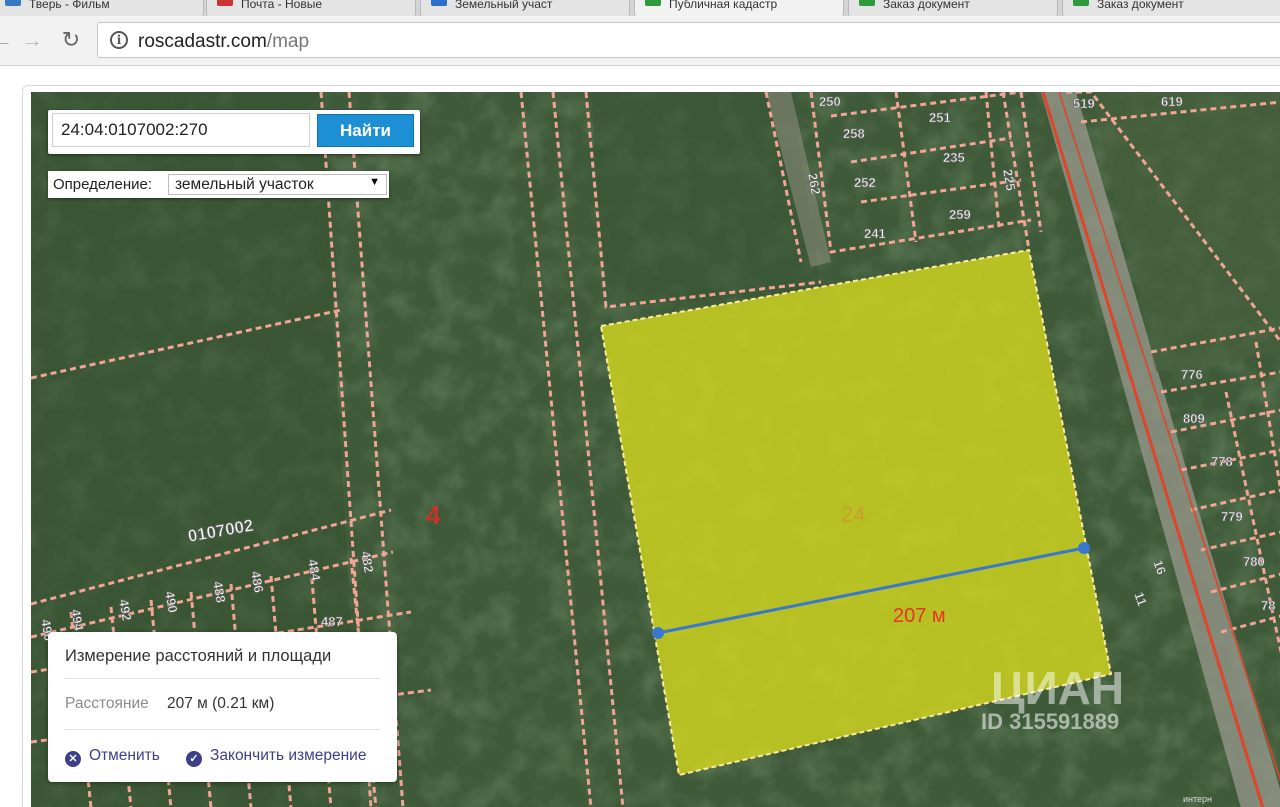  What do you see at coordinates (853, 514) in the screenshot?
I see `parcel-number-label: 24` at bounding box center [853, 514].